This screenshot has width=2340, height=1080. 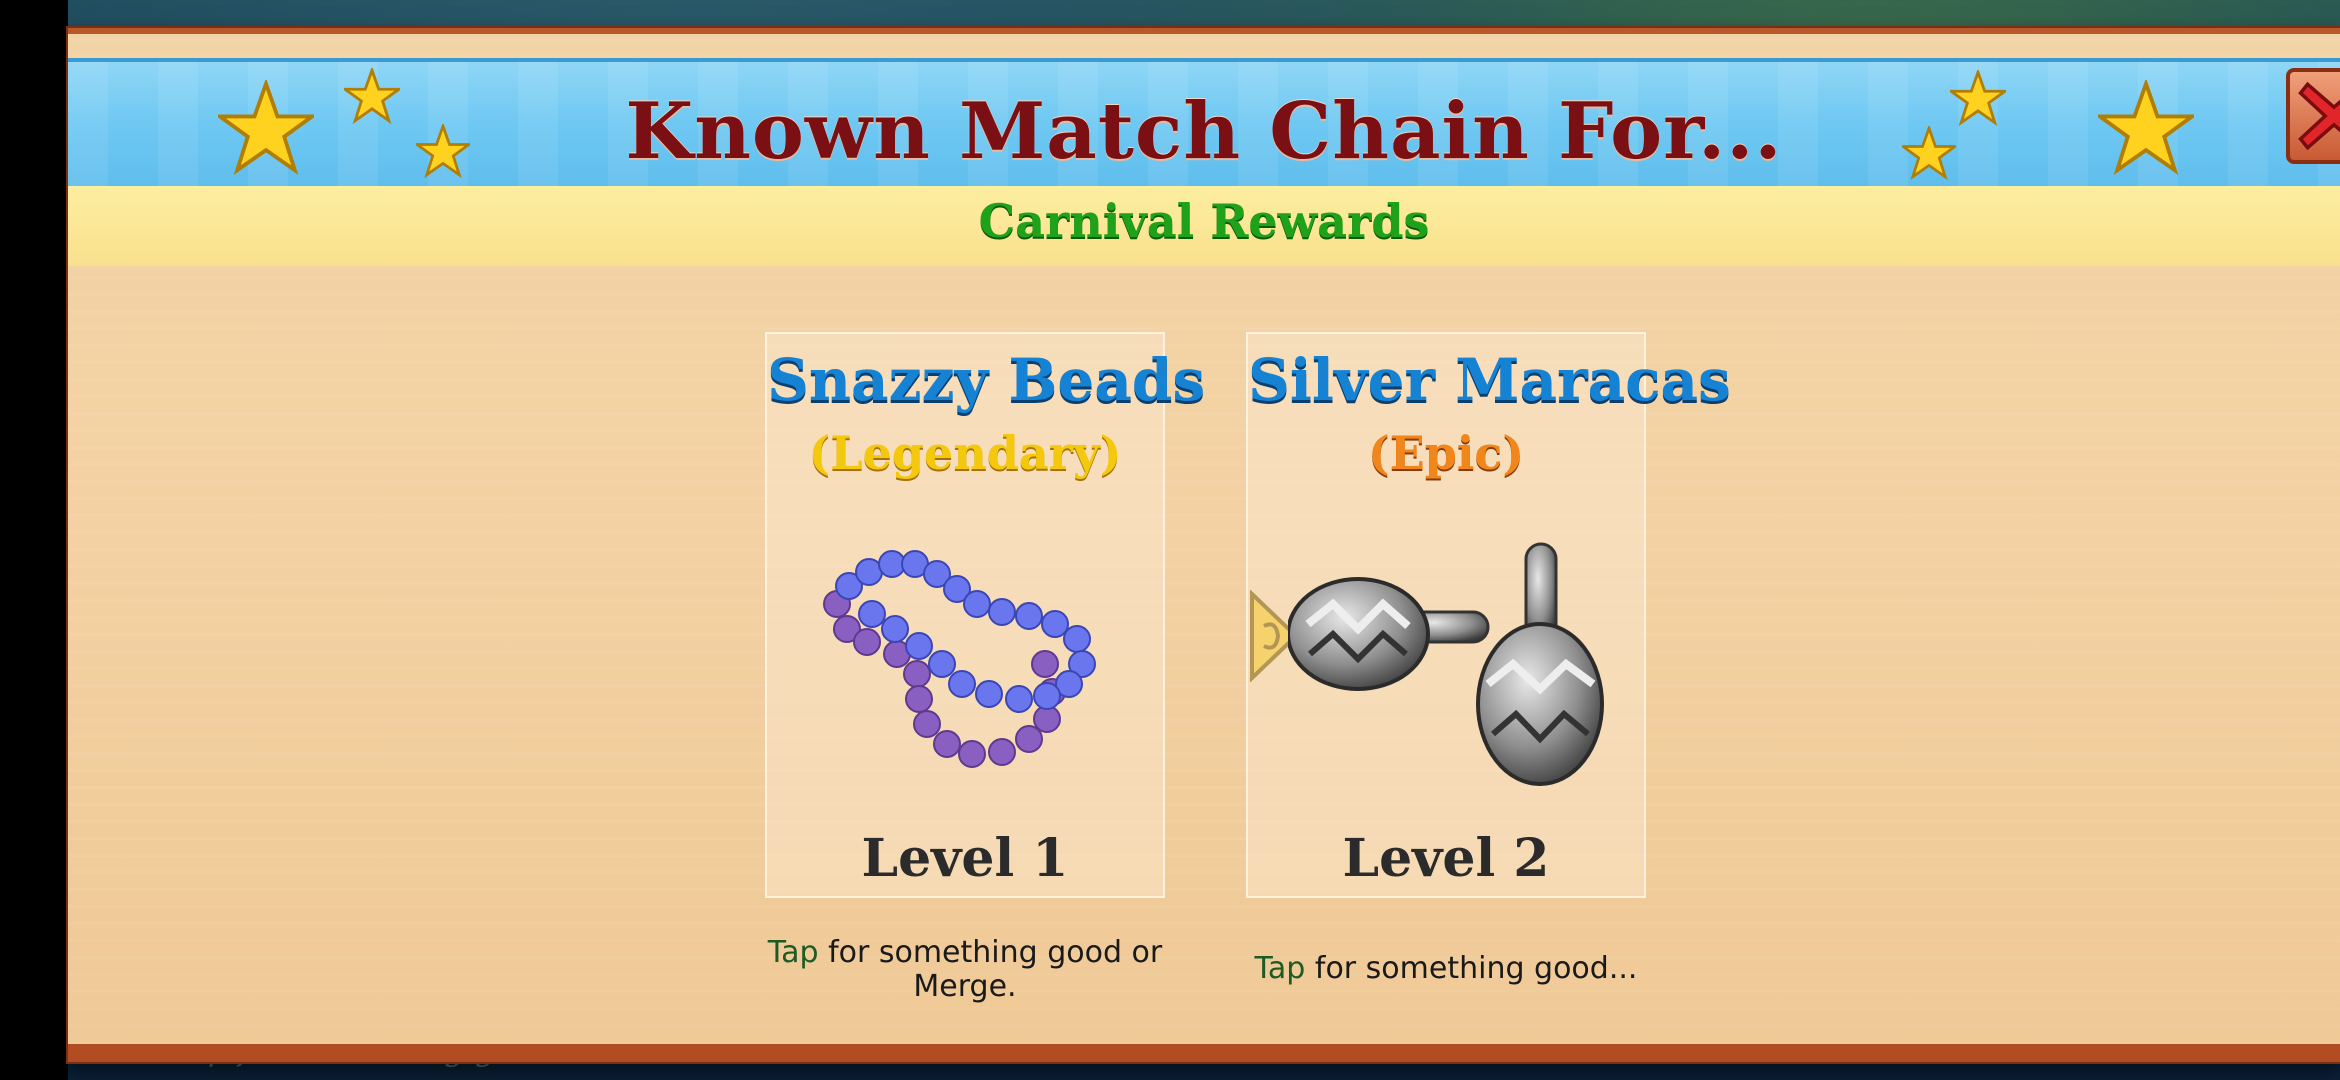 I want to click on item-rarity: (Legendary), so click(x=965, y=453).